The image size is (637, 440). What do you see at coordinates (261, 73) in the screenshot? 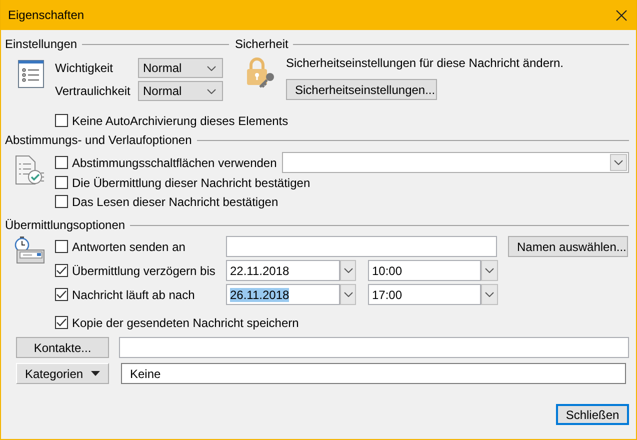
I see `lock-key-icon` at bounding box center [261, 73].